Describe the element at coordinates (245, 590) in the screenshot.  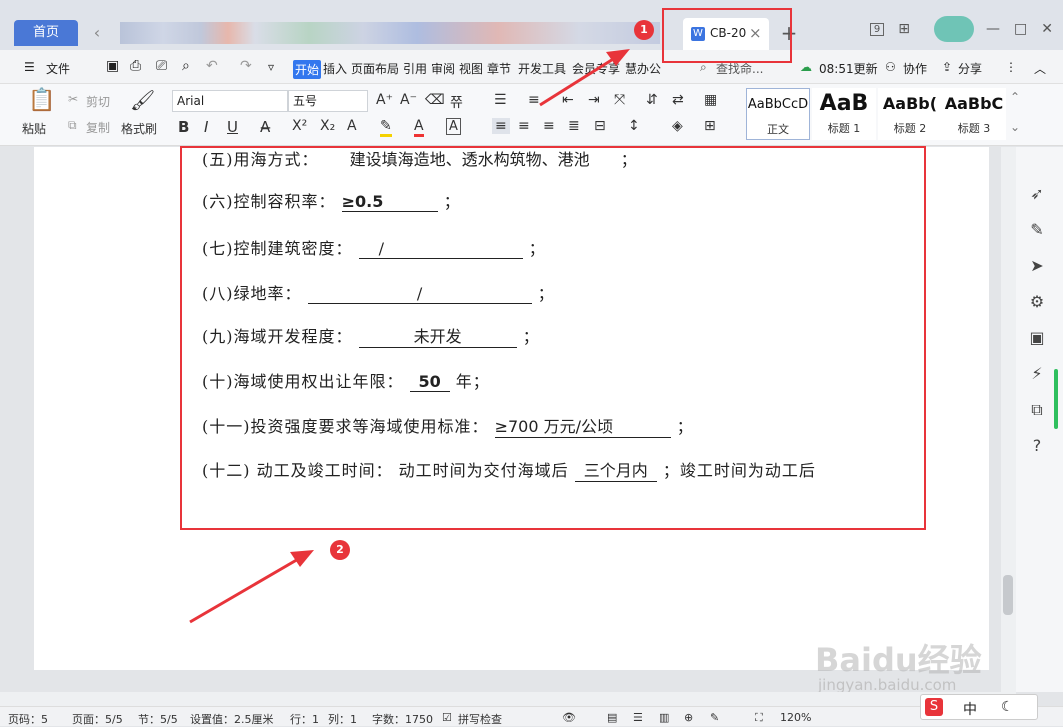
I see `arrow-2-line` at that location.